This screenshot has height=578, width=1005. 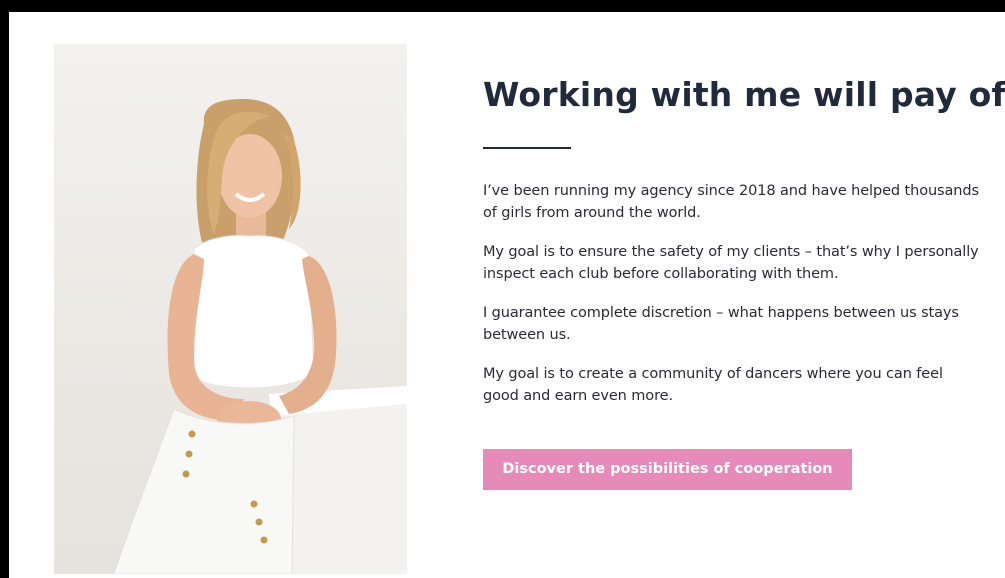 I want to click on title-divider, so click(x=527, y=148).